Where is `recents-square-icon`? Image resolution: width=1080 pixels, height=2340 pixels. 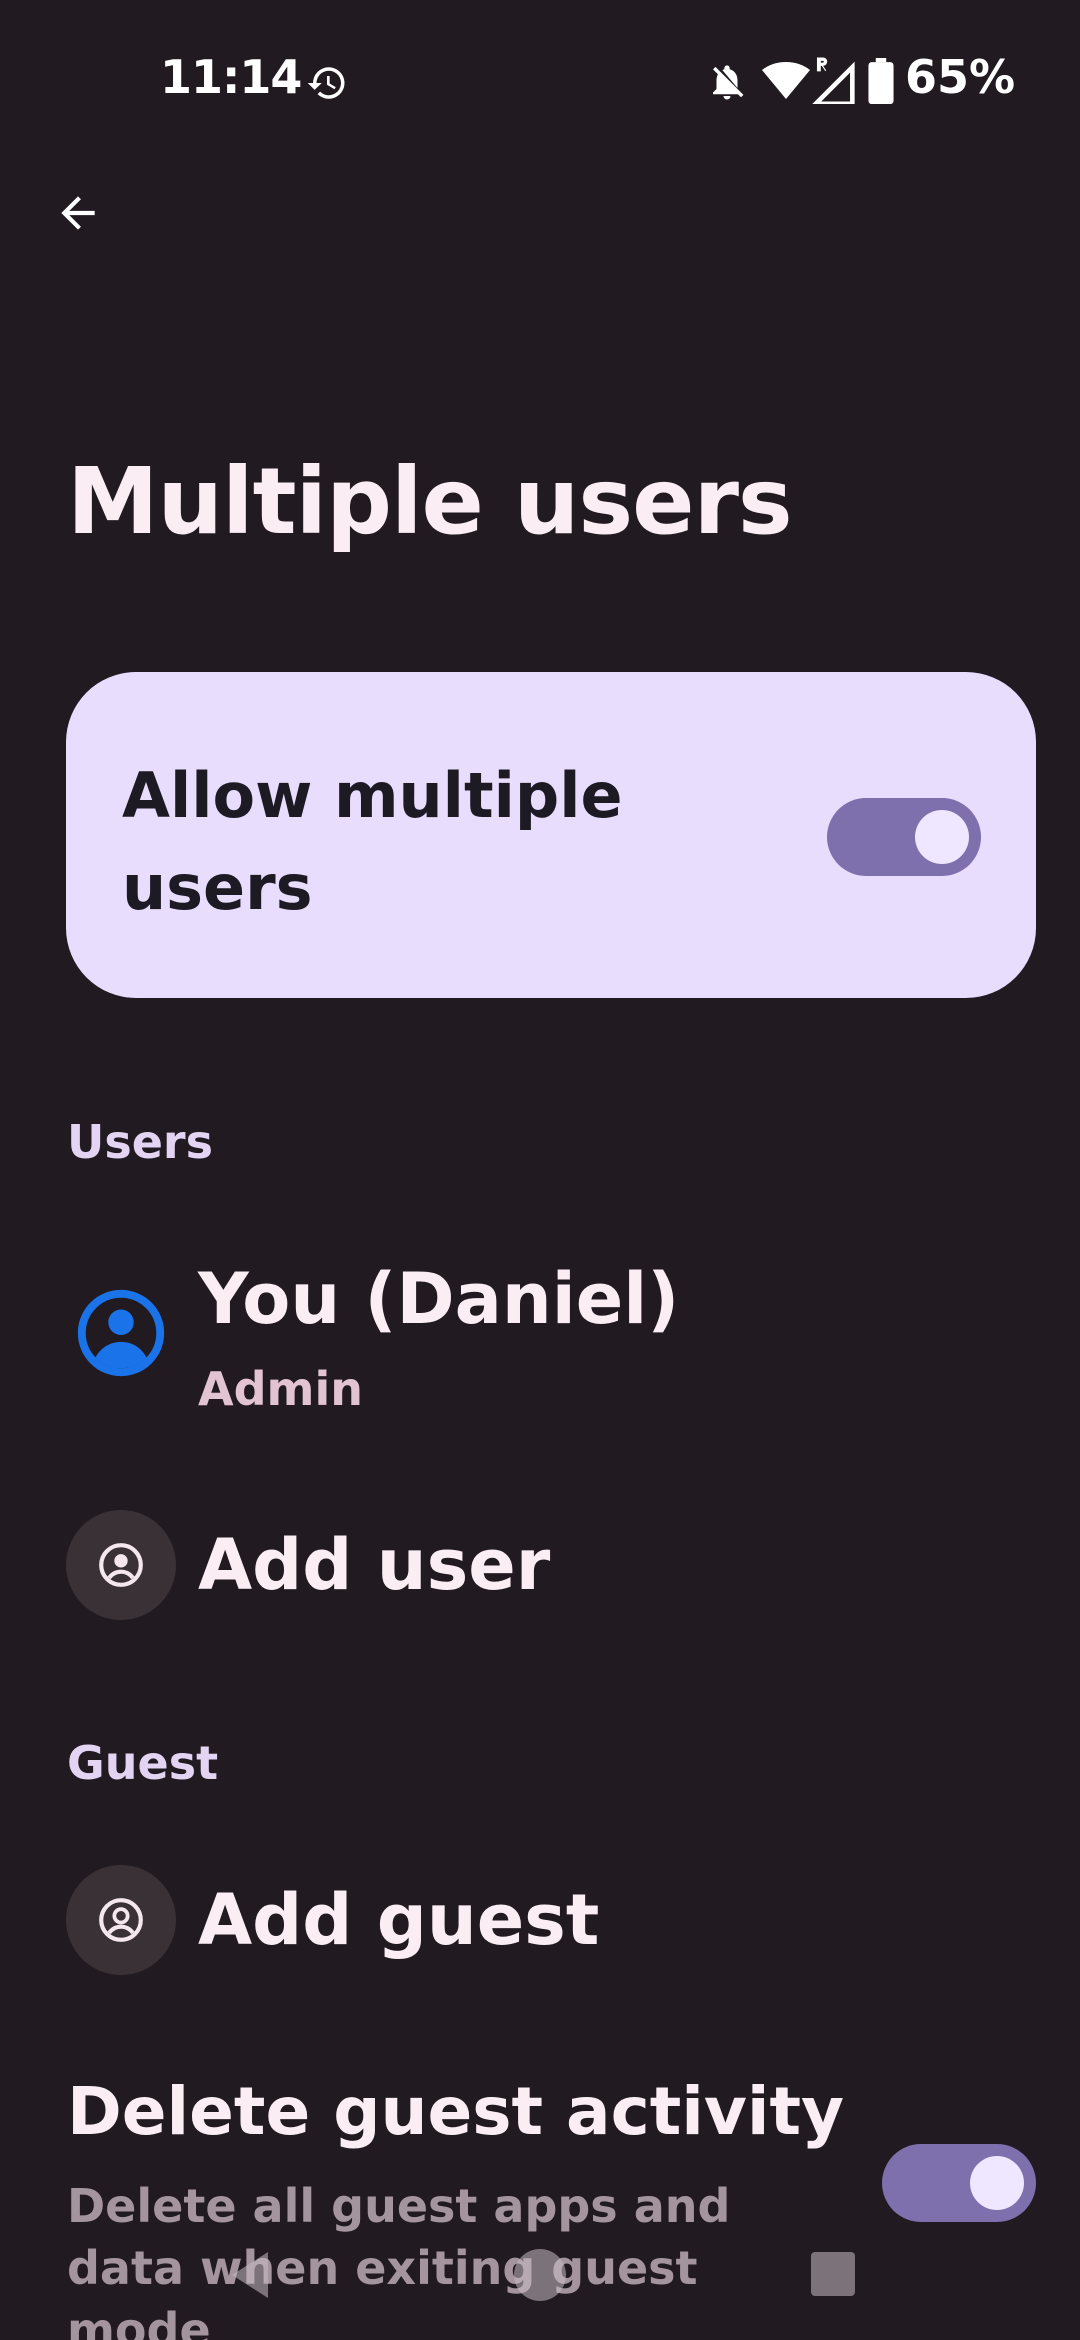 recents-square-icon is located at coordinates (833, 2274).